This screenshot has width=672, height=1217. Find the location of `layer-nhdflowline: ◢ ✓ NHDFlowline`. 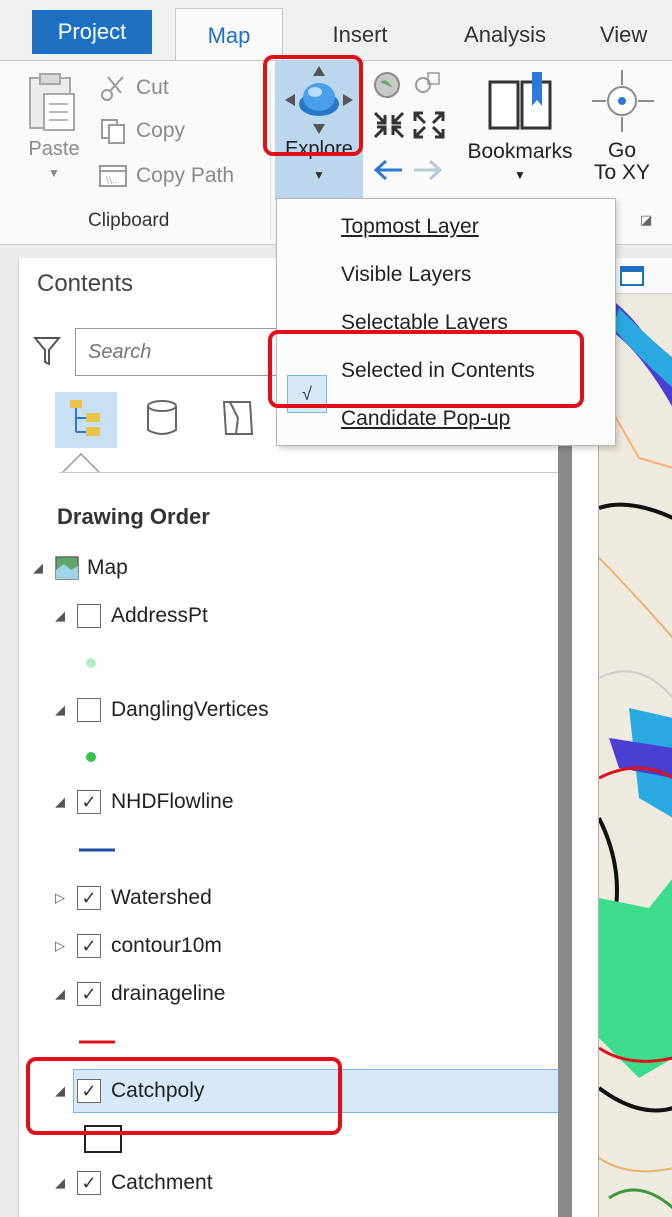

layer-nhdflowline: ◢ ✓ NHDFlowline is located at coordinates (144, 802).